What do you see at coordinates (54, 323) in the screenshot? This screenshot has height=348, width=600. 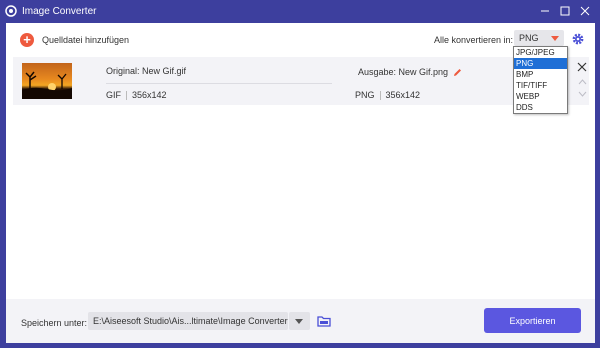 I see `save-to-label: Speichern unter:` at bounding box center [54, 323].